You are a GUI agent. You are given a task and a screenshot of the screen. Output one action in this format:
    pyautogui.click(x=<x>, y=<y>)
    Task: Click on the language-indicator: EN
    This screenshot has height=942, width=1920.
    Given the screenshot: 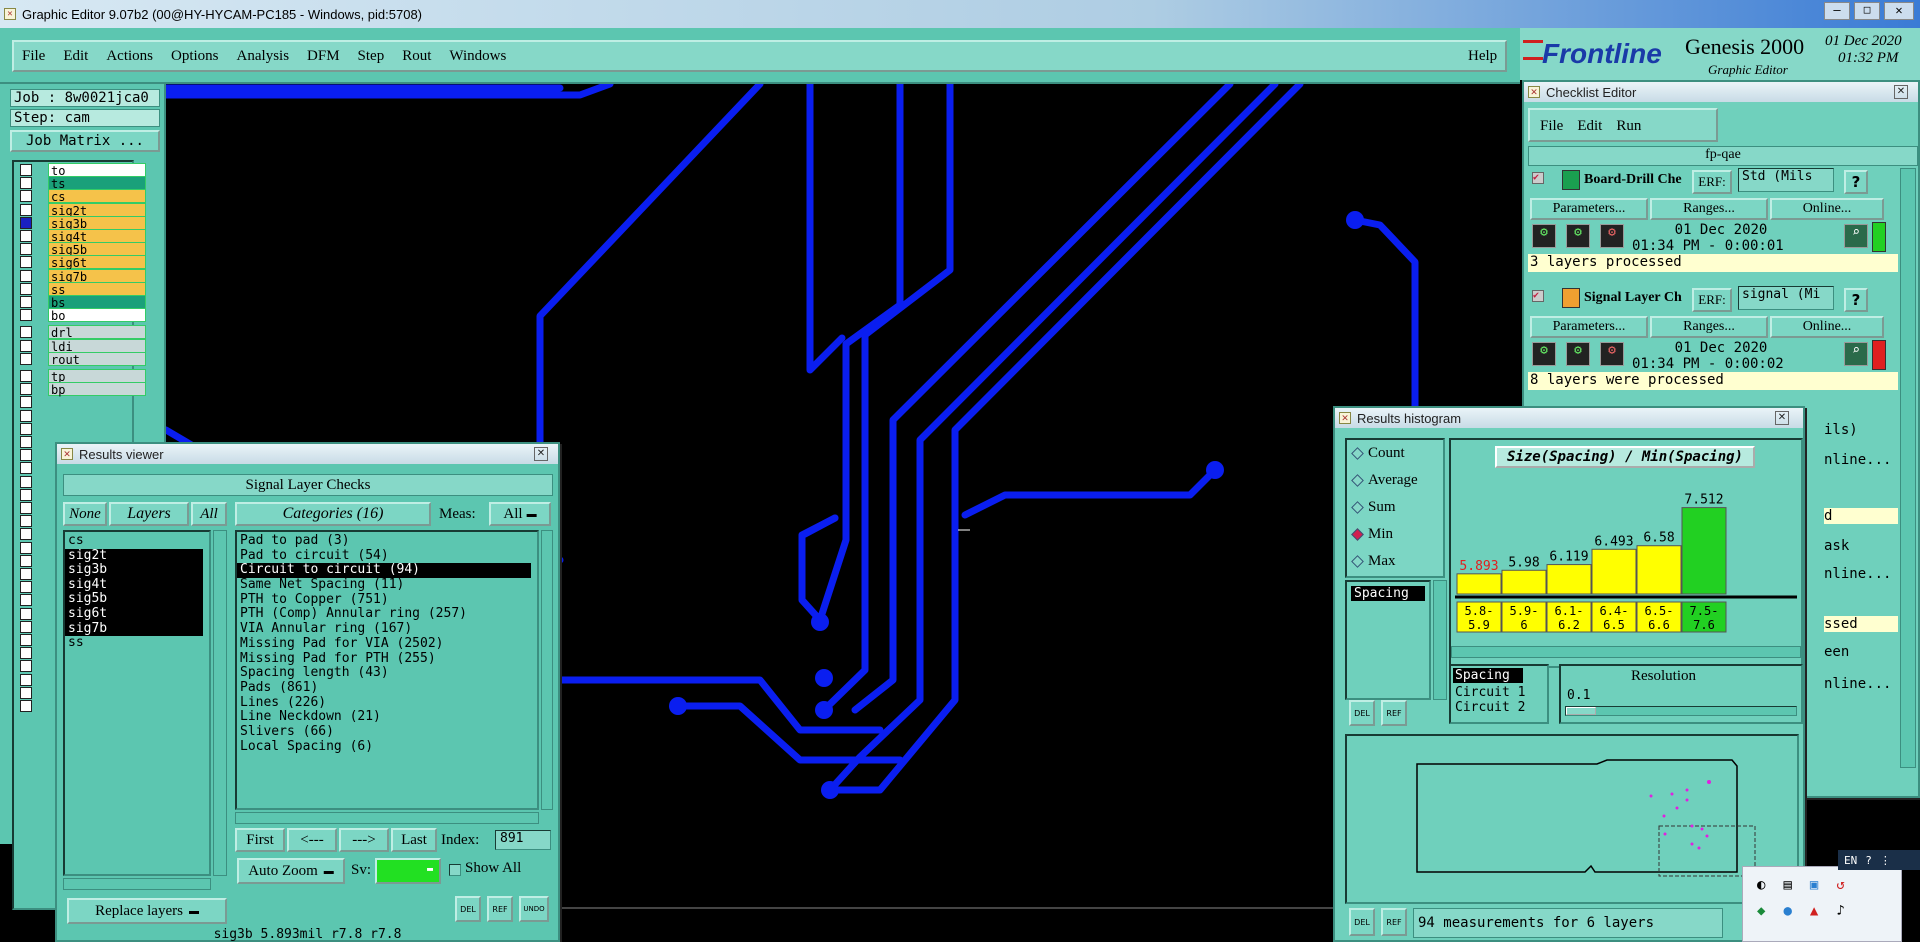 What is the action you would take?
    pyautogui.click(x=1850, y=860)
    